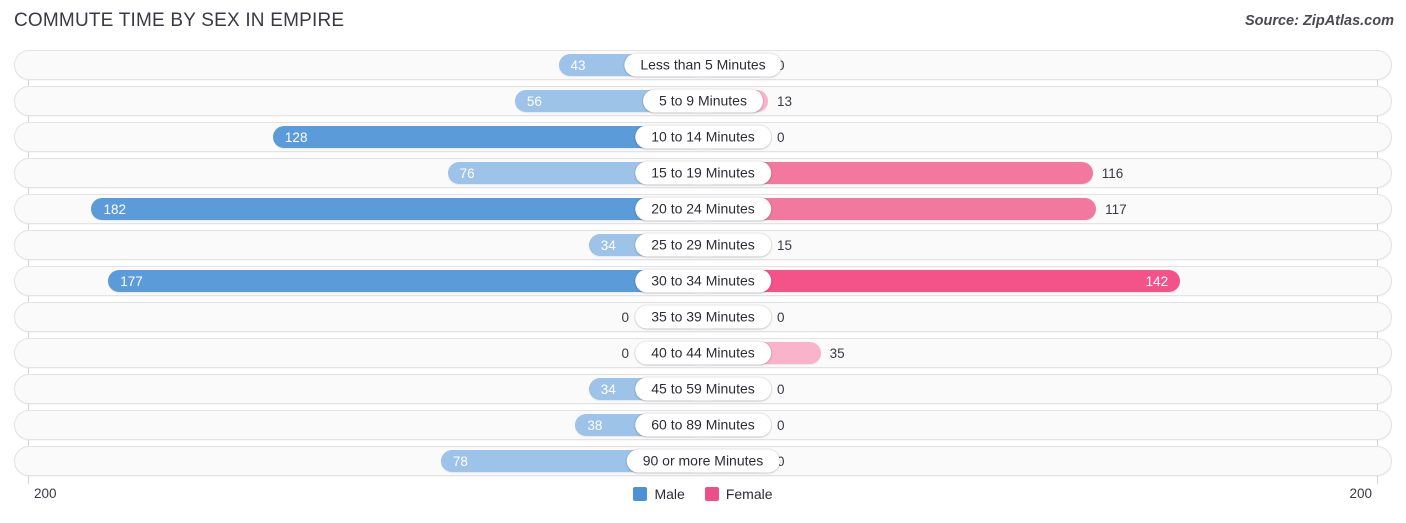 This screenshot has width=1406, height=523. Describe the element at coordinates (1047, 173) in the screenshot. I see `female-side: 116` at that location.